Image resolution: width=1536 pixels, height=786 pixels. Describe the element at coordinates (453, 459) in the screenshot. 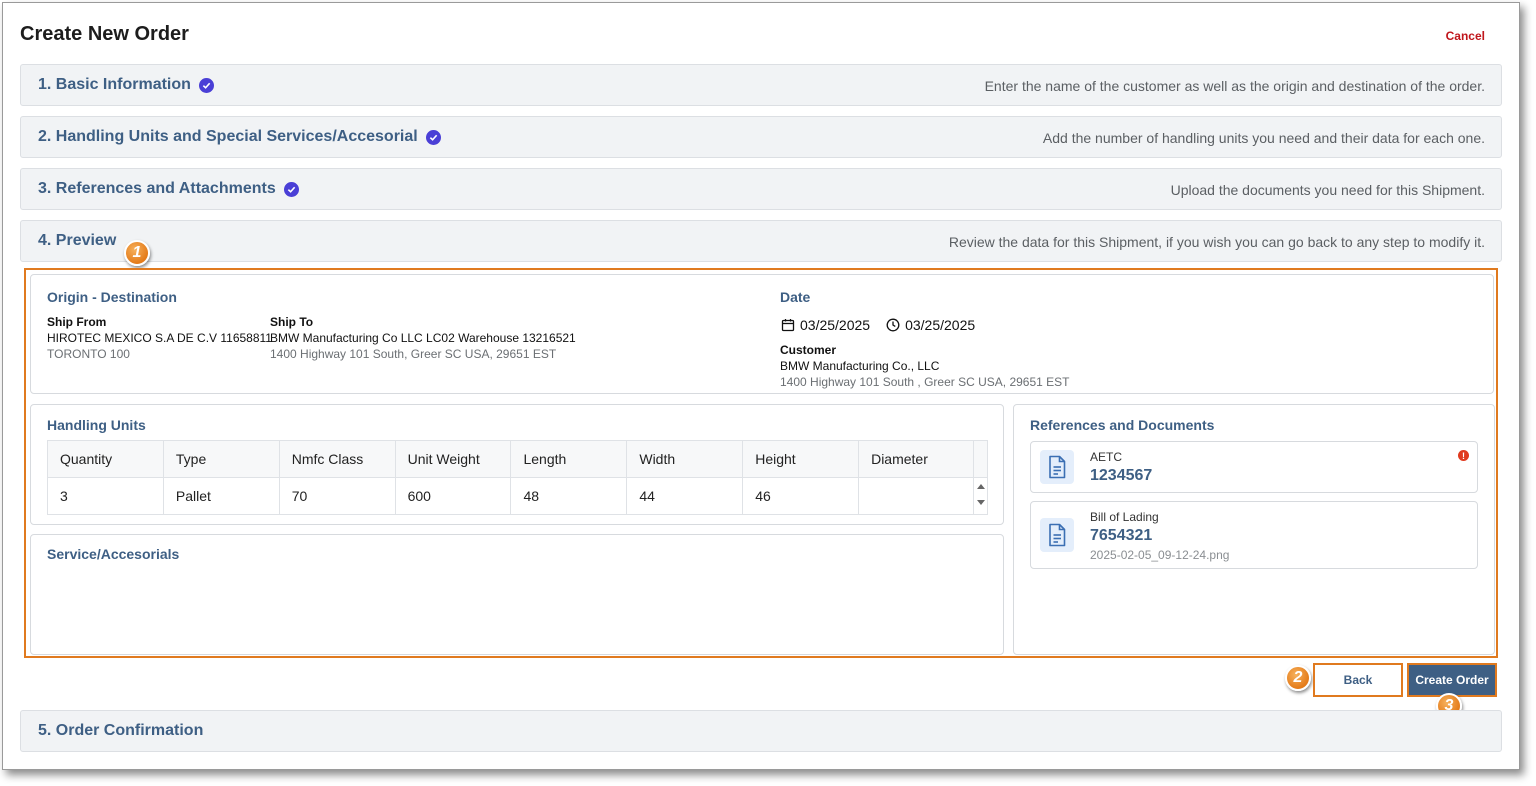

I see `column-header: Unit Weight` at that location.